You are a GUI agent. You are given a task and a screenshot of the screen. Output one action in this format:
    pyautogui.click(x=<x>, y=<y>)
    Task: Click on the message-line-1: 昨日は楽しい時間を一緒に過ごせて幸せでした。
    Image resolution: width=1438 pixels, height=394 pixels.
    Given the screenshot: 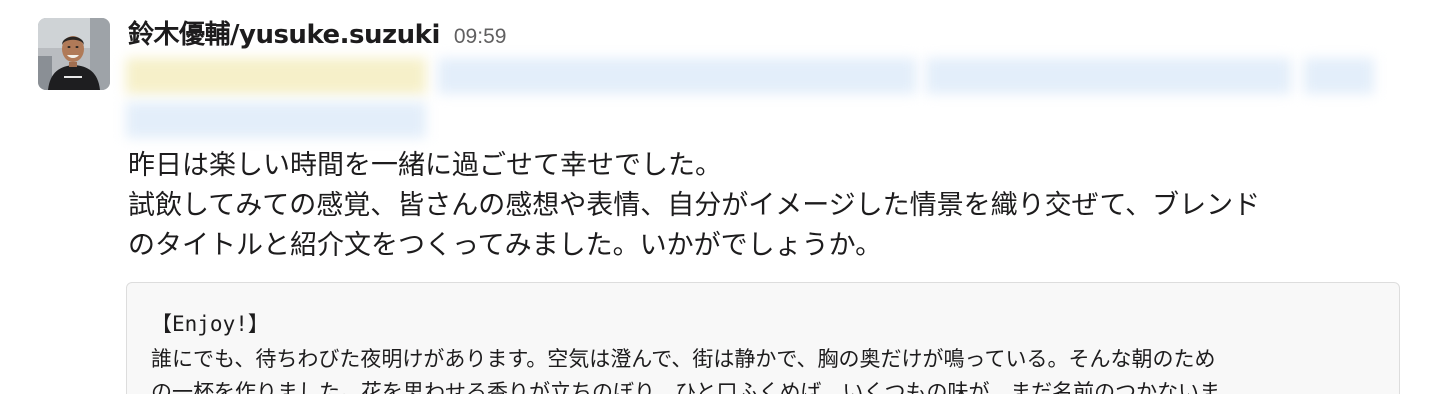 What is the action you would take?
    pyautogui.click(x=425, y=165)
    